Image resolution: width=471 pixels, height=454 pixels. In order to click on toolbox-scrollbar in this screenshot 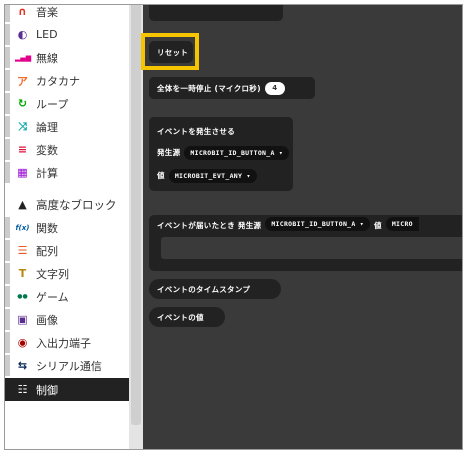, I will do `click(136, 227)`.